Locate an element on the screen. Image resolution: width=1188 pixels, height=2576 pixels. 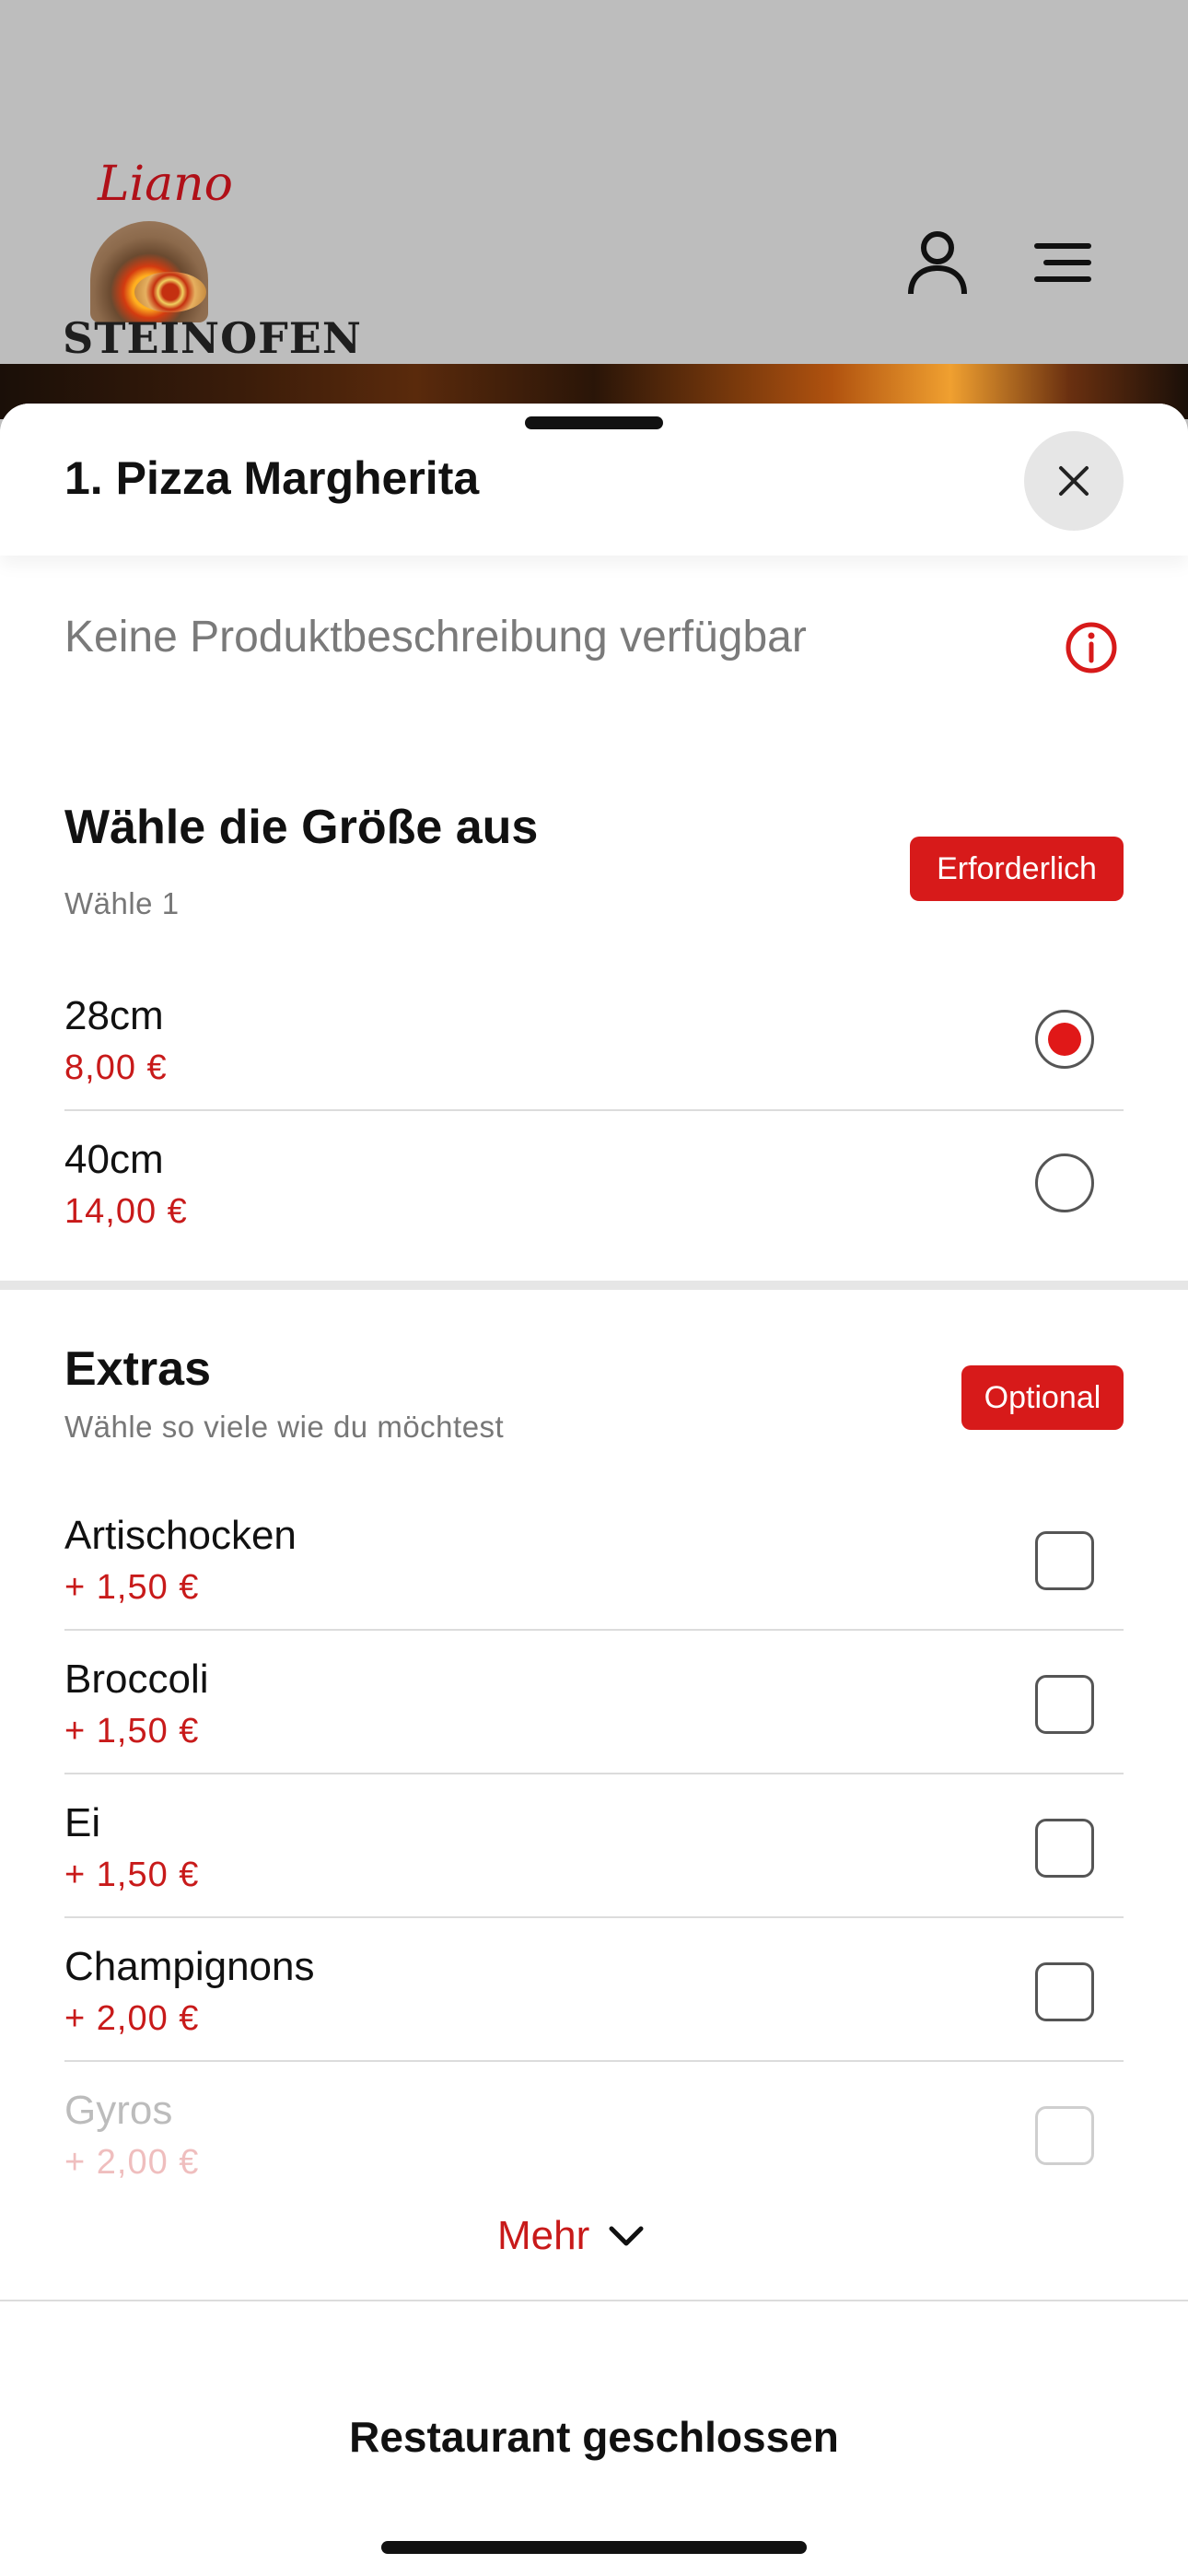
option-name: Champignons is located at coordinates (189, 1966).